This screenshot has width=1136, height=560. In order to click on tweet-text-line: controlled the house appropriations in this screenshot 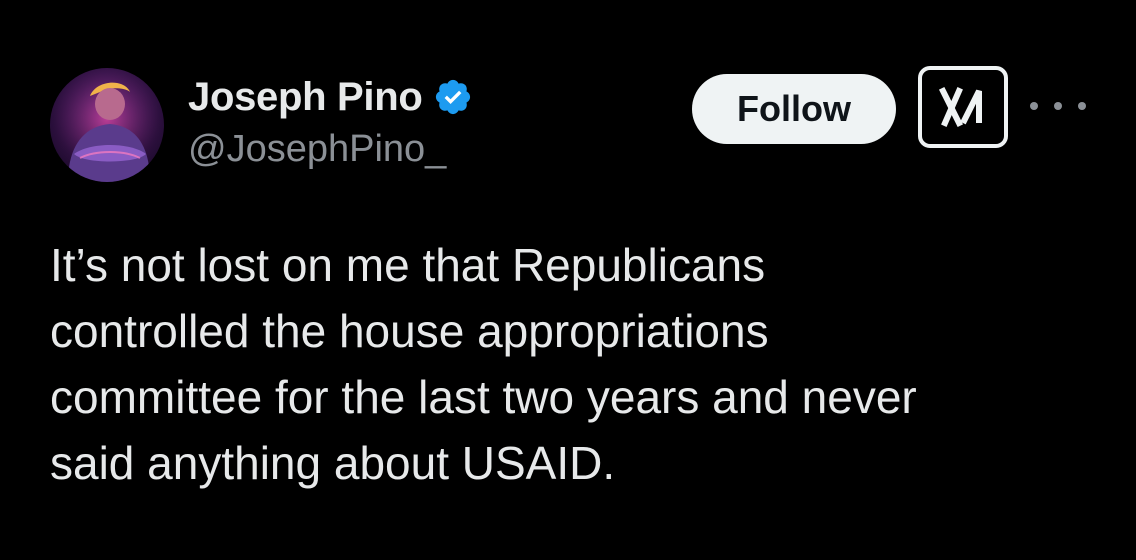, I will do `click(409, 331)`.